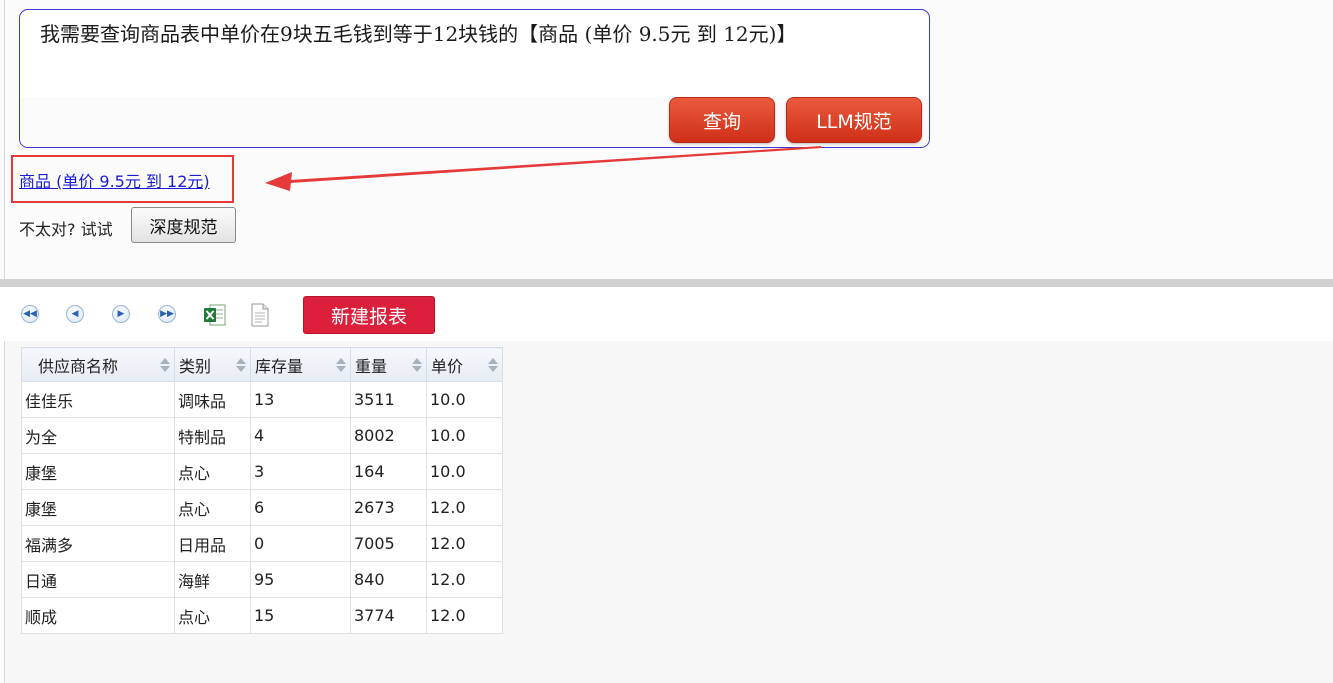 This screenshot has width=1333, height=683. What do you see at coordinates (388, 543) in the screenshot?
I see `cell-weight: 7005` at bounding box center [388, 543].